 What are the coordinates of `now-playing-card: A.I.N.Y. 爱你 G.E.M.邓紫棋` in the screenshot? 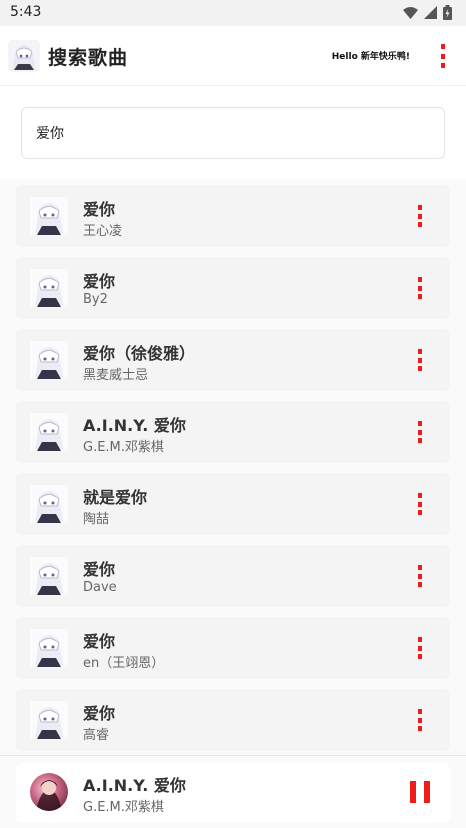 It's located at (233, 793).